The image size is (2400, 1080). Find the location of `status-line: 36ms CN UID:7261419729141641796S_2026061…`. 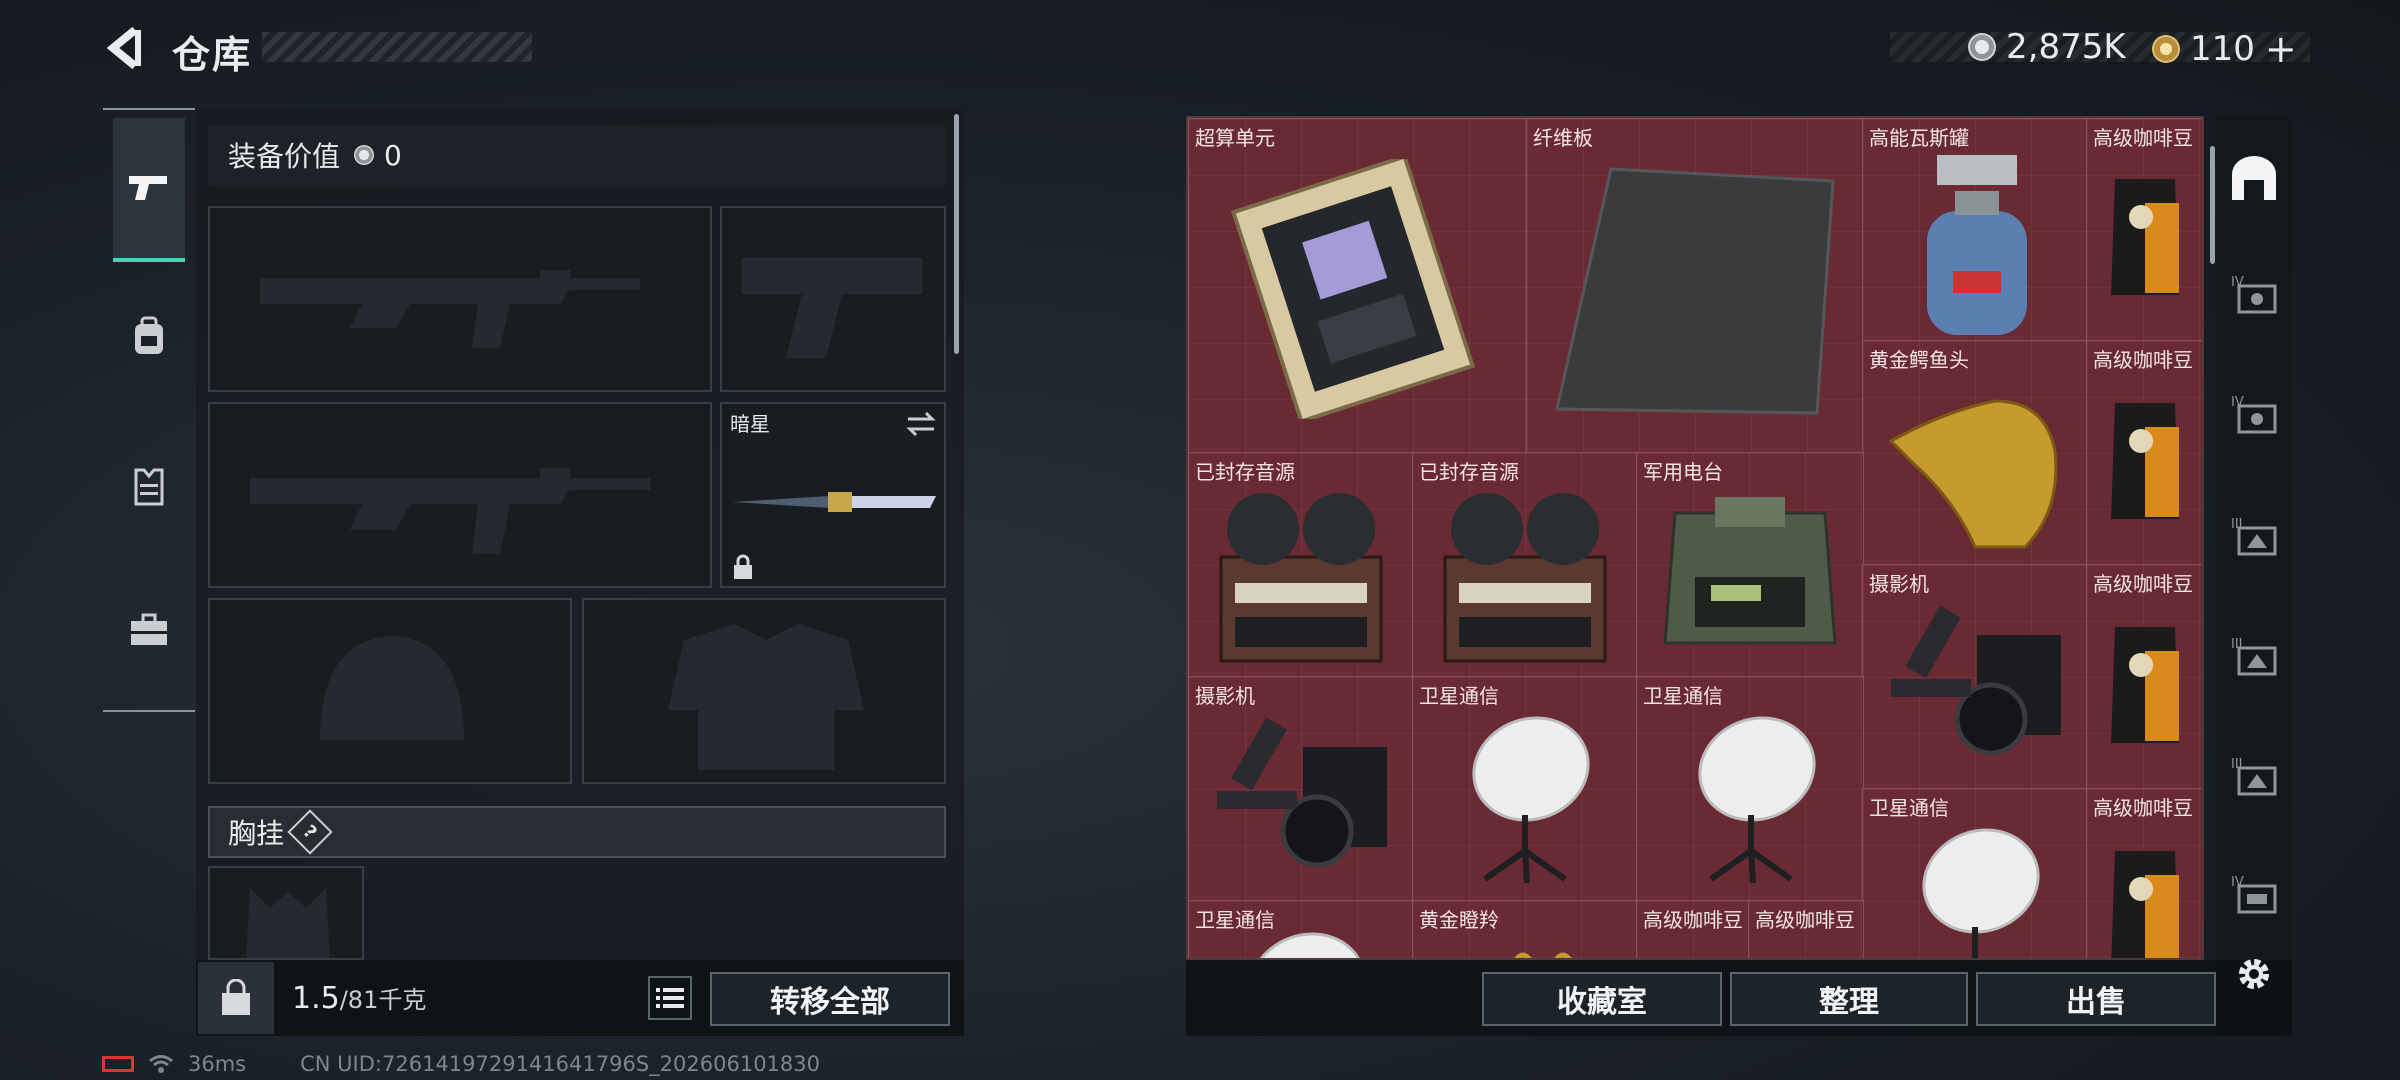

status-line: 36ms CN UID:7261419729141641796S_2026061… is located at coordinates (461, 1064).